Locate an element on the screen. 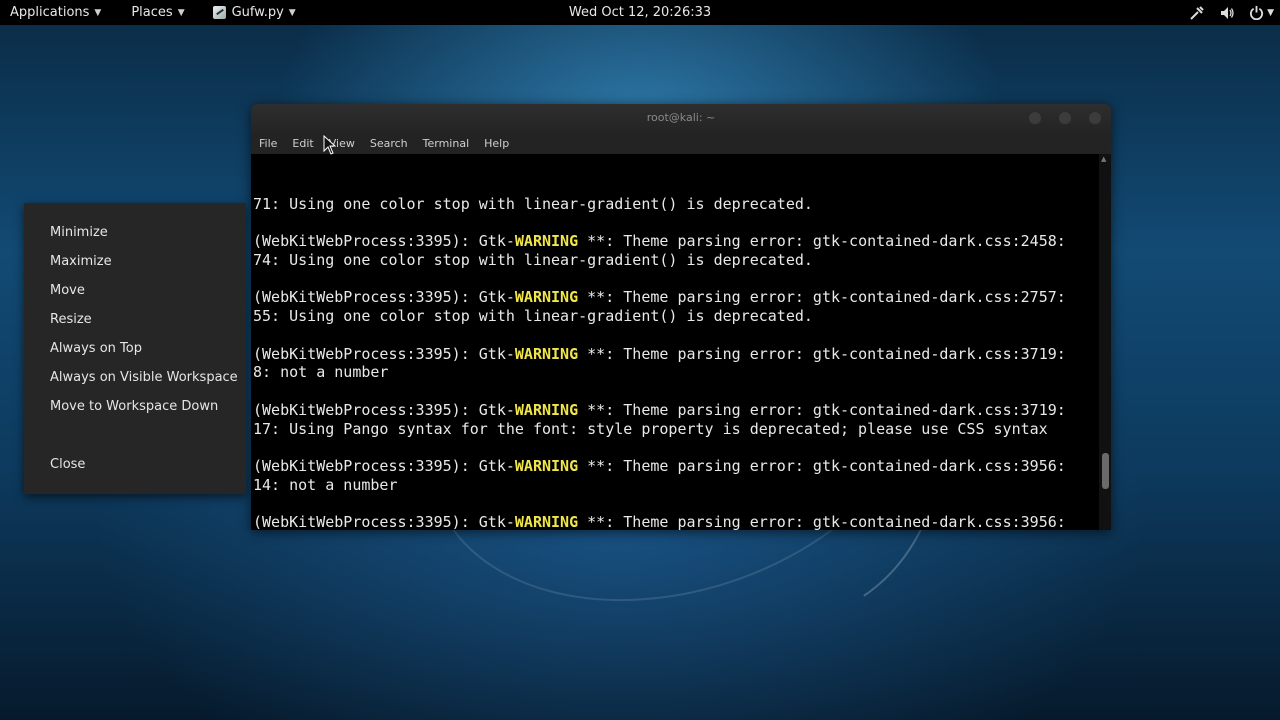 This screenshot has height=720, width=1280. menu-help: Help is located at coordinates (496, 143).